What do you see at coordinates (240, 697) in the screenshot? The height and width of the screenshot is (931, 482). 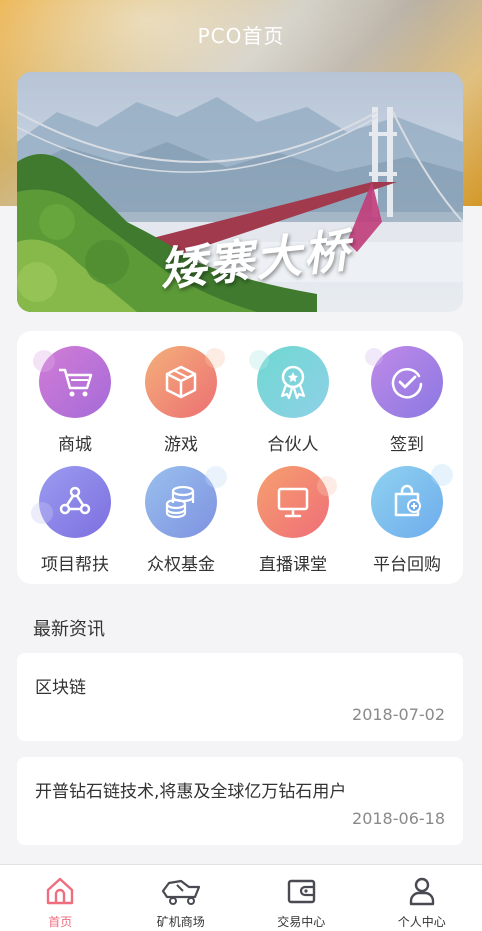 I see `news-item: 区块链 2018-07-02` at bounding box center [240, 697].